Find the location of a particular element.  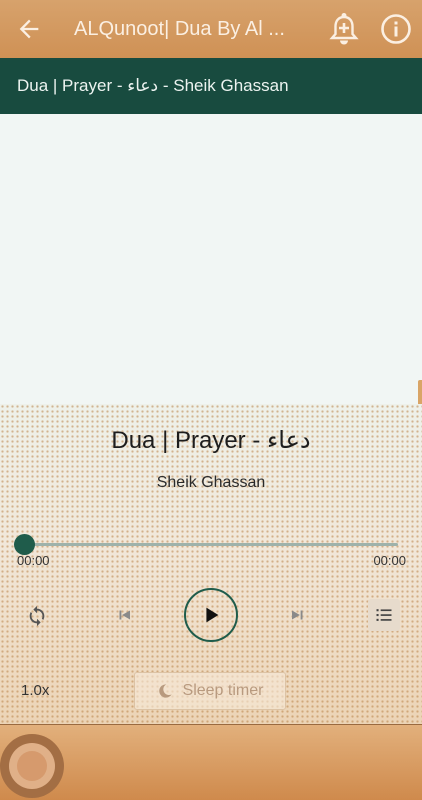

add-alarm-bell-icon is located at coordinates (344, 29).